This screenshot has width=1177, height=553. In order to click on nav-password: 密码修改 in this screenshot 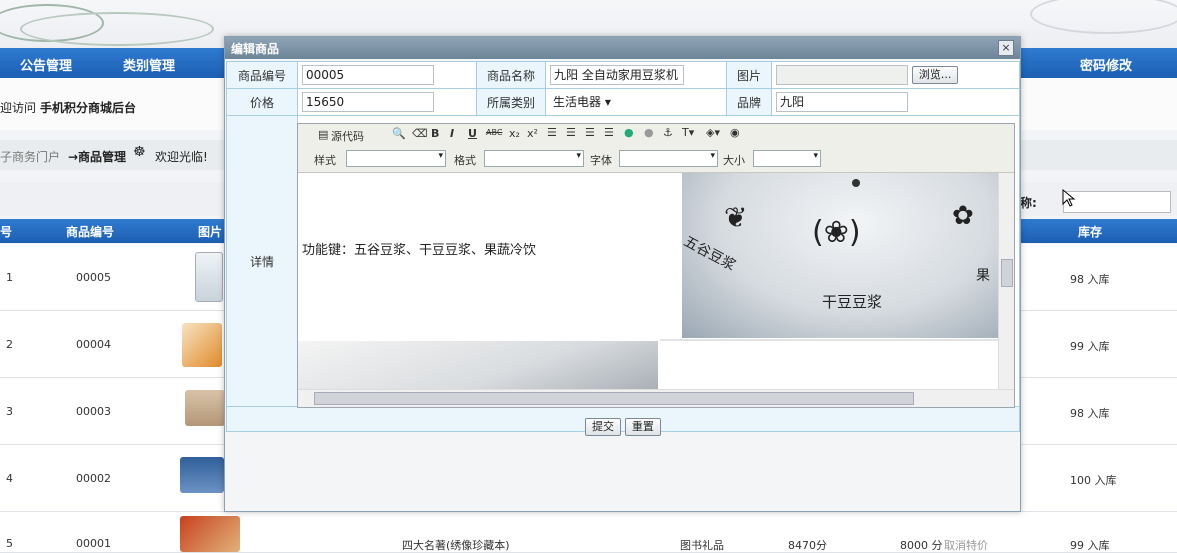, I will do `click(1106, 64)`.